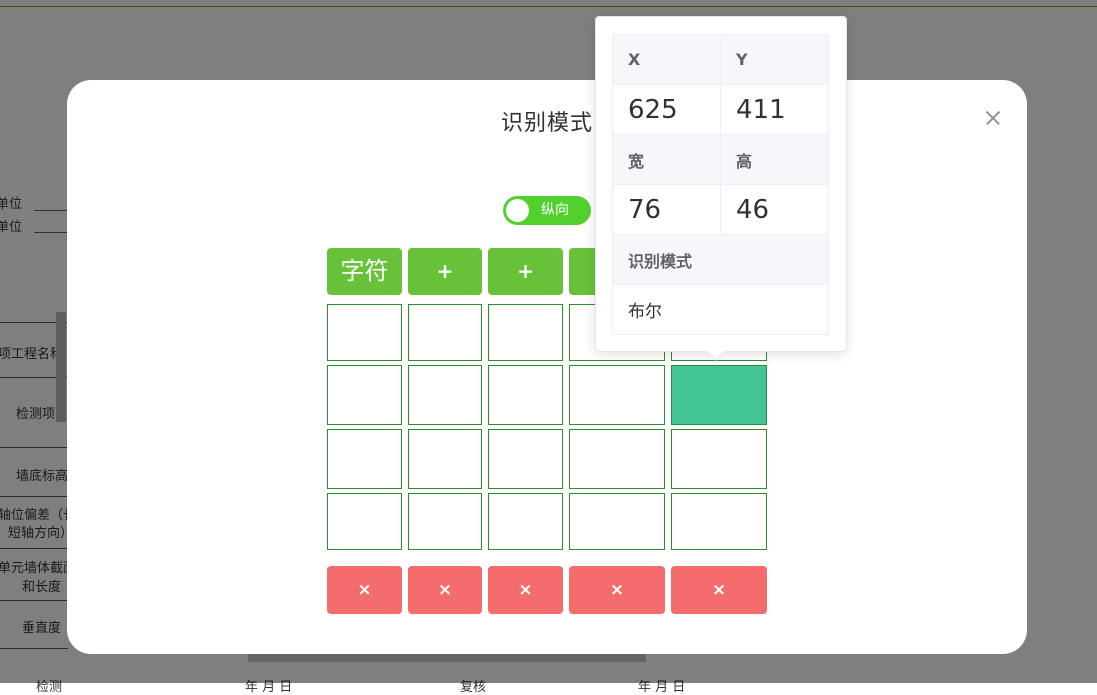  Describe the element at coordinates (666, 159) in the screenshot. I see `width-label: 宽` at that location.